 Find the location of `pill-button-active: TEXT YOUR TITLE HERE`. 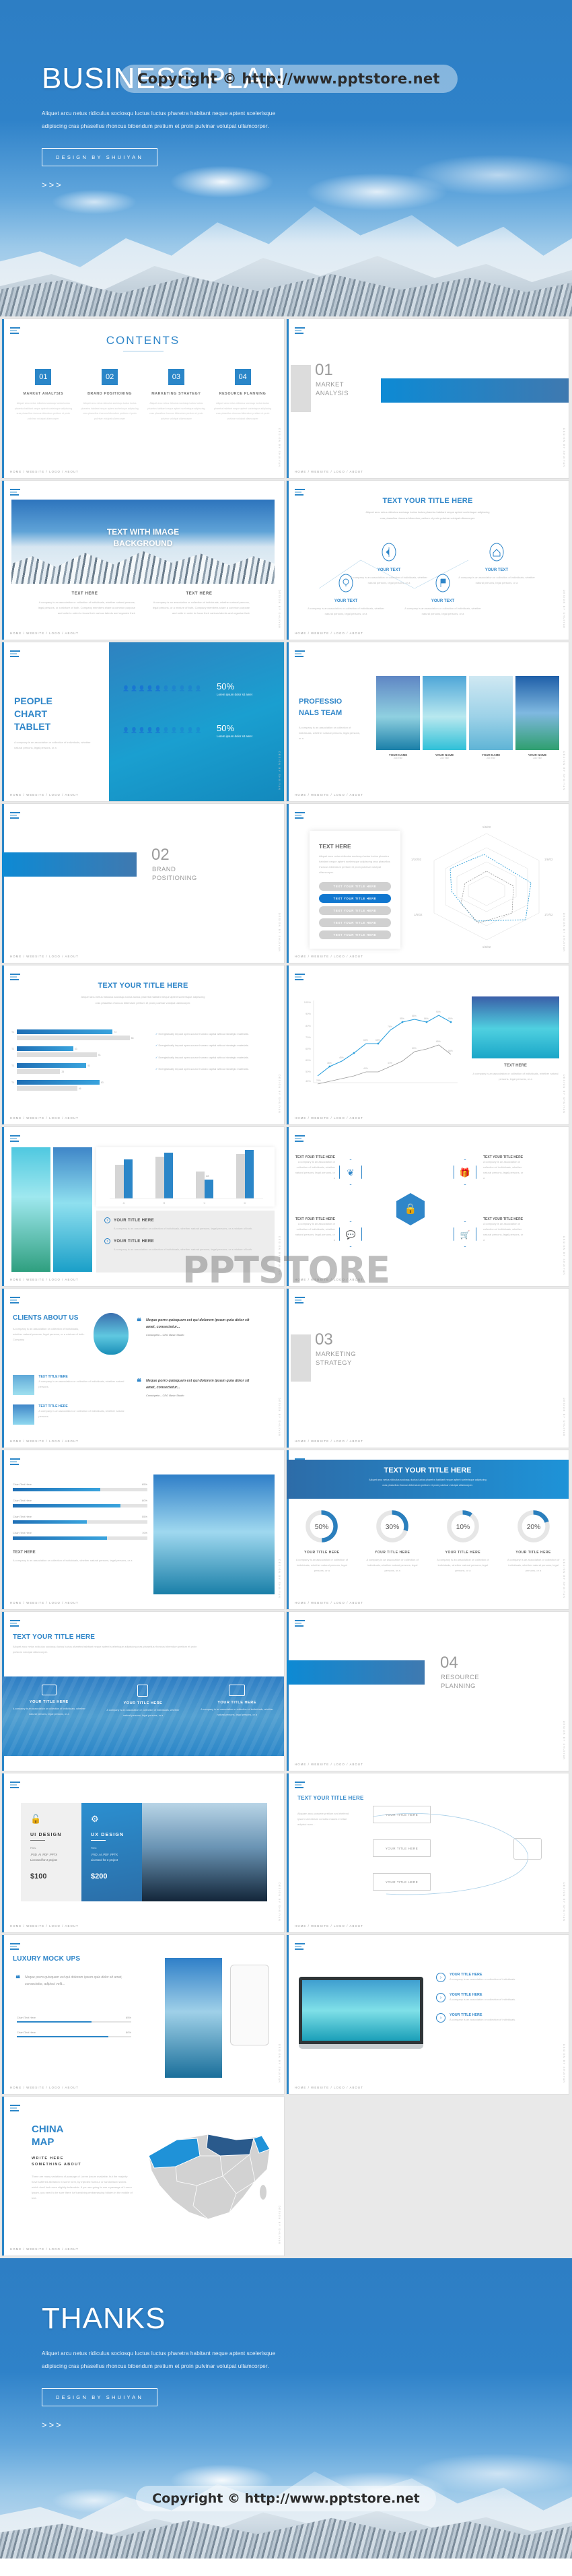

pill-button-active: TEXT YOUR TITLE HERE is located at coordinates (355, 898).